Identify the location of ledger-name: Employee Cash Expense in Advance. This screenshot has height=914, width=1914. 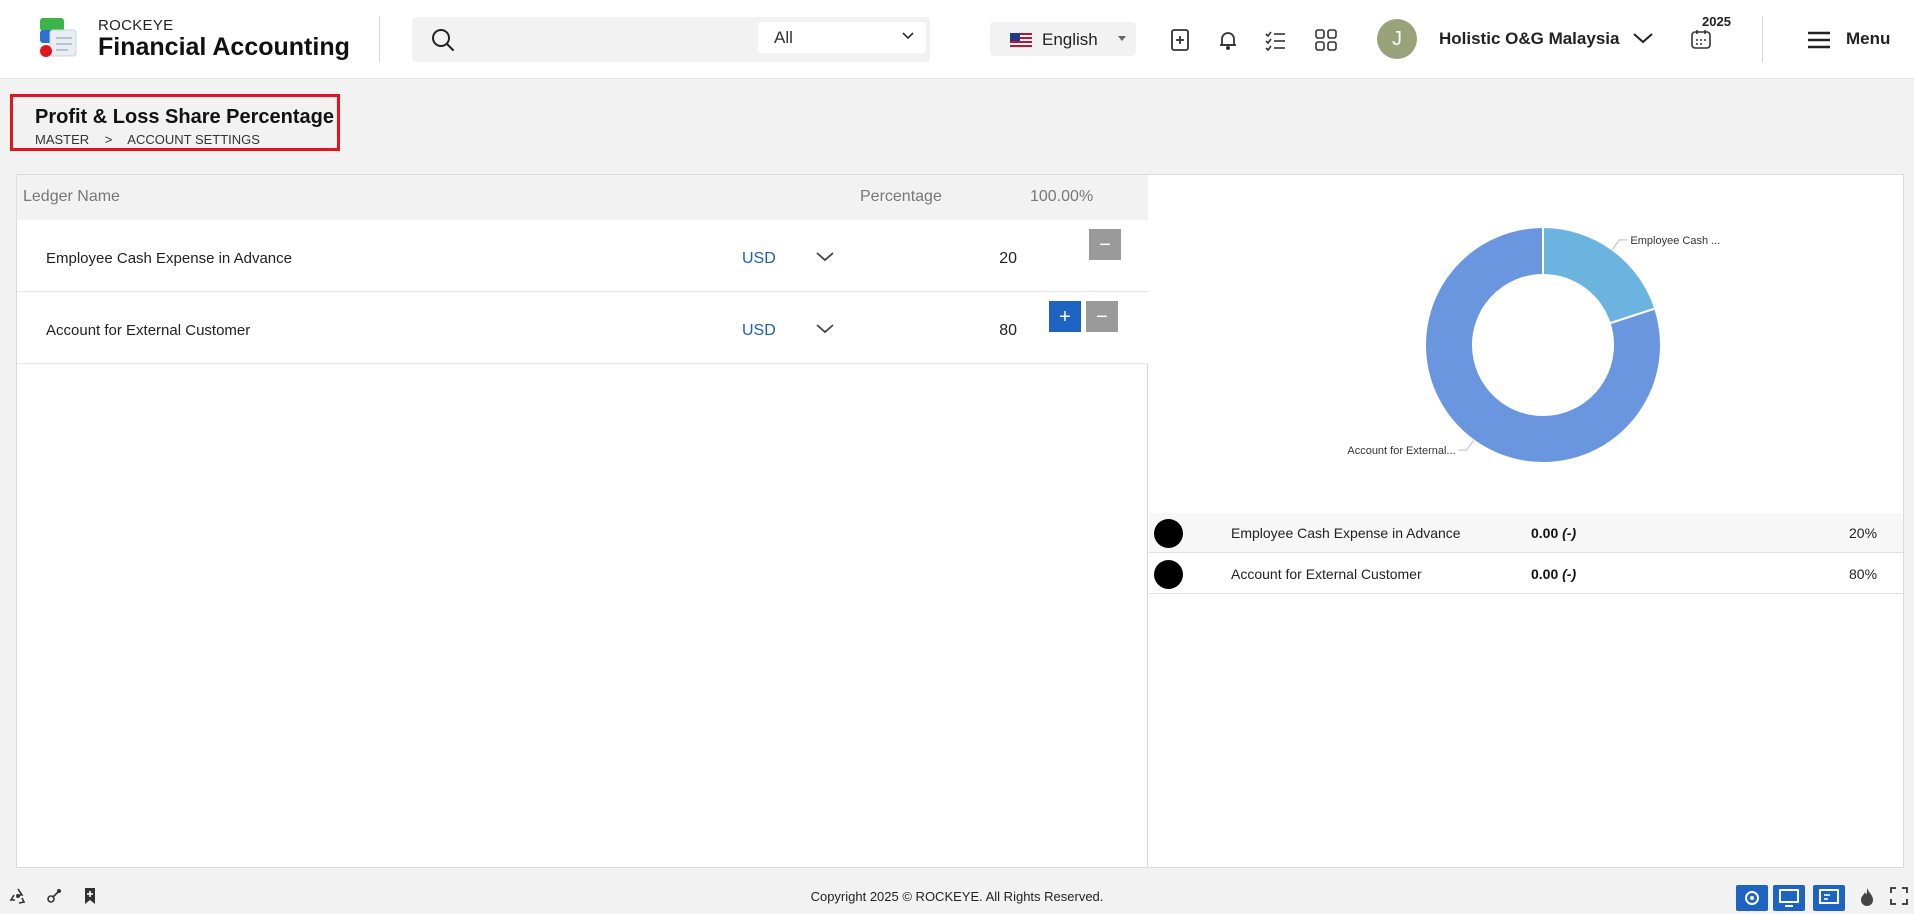
(169, 258).